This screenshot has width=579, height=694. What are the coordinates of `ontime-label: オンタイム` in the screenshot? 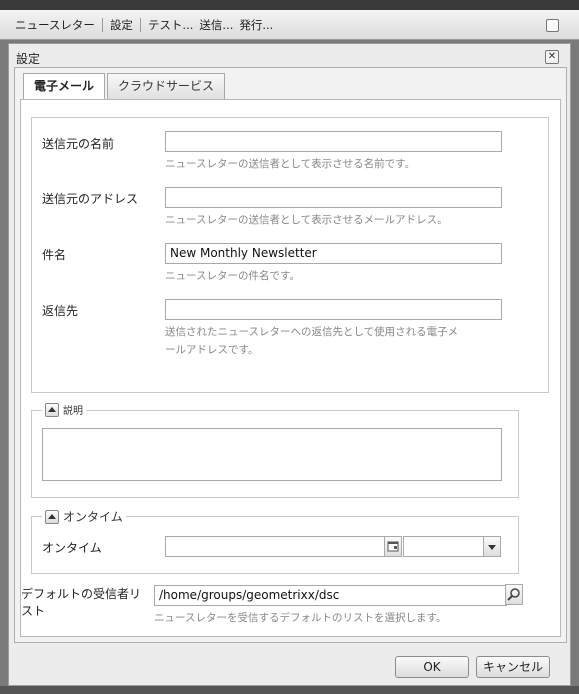 It's located at (72, 548).